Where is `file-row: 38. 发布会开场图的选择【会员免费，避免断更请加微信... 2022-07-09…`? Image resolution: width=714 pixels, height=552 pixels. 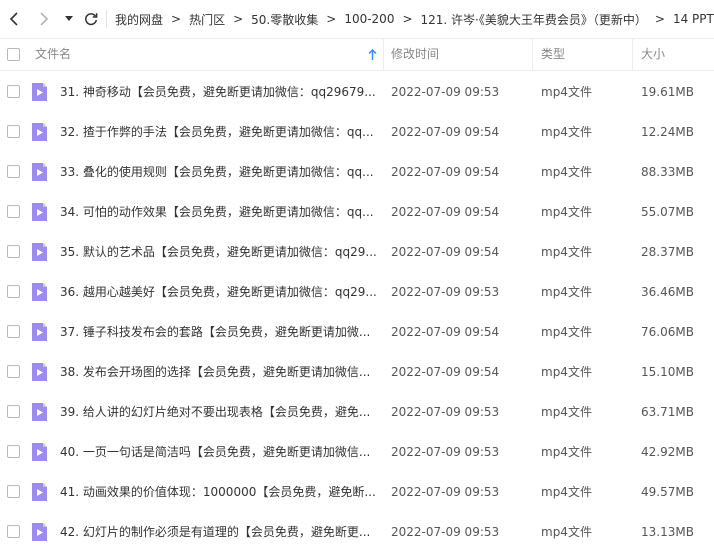
file-row: 38. 发布会开场图的选择【会员免费，避免断更请加微信... 2022-07-09… is located at coordinates (357, 372).